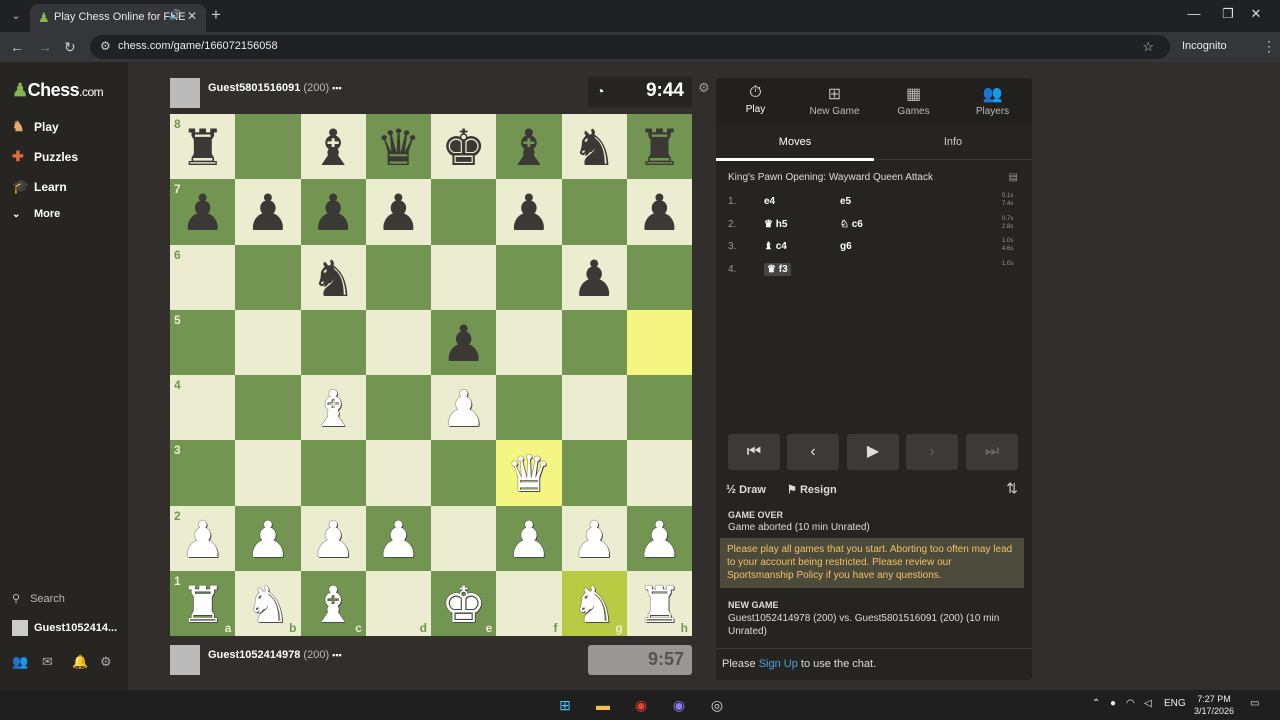 The width and height of the screenshot is (1280, 720). Describe the element at coordinates (398, 212) in the screenshot. I see `square-d7: ♟` at that location.